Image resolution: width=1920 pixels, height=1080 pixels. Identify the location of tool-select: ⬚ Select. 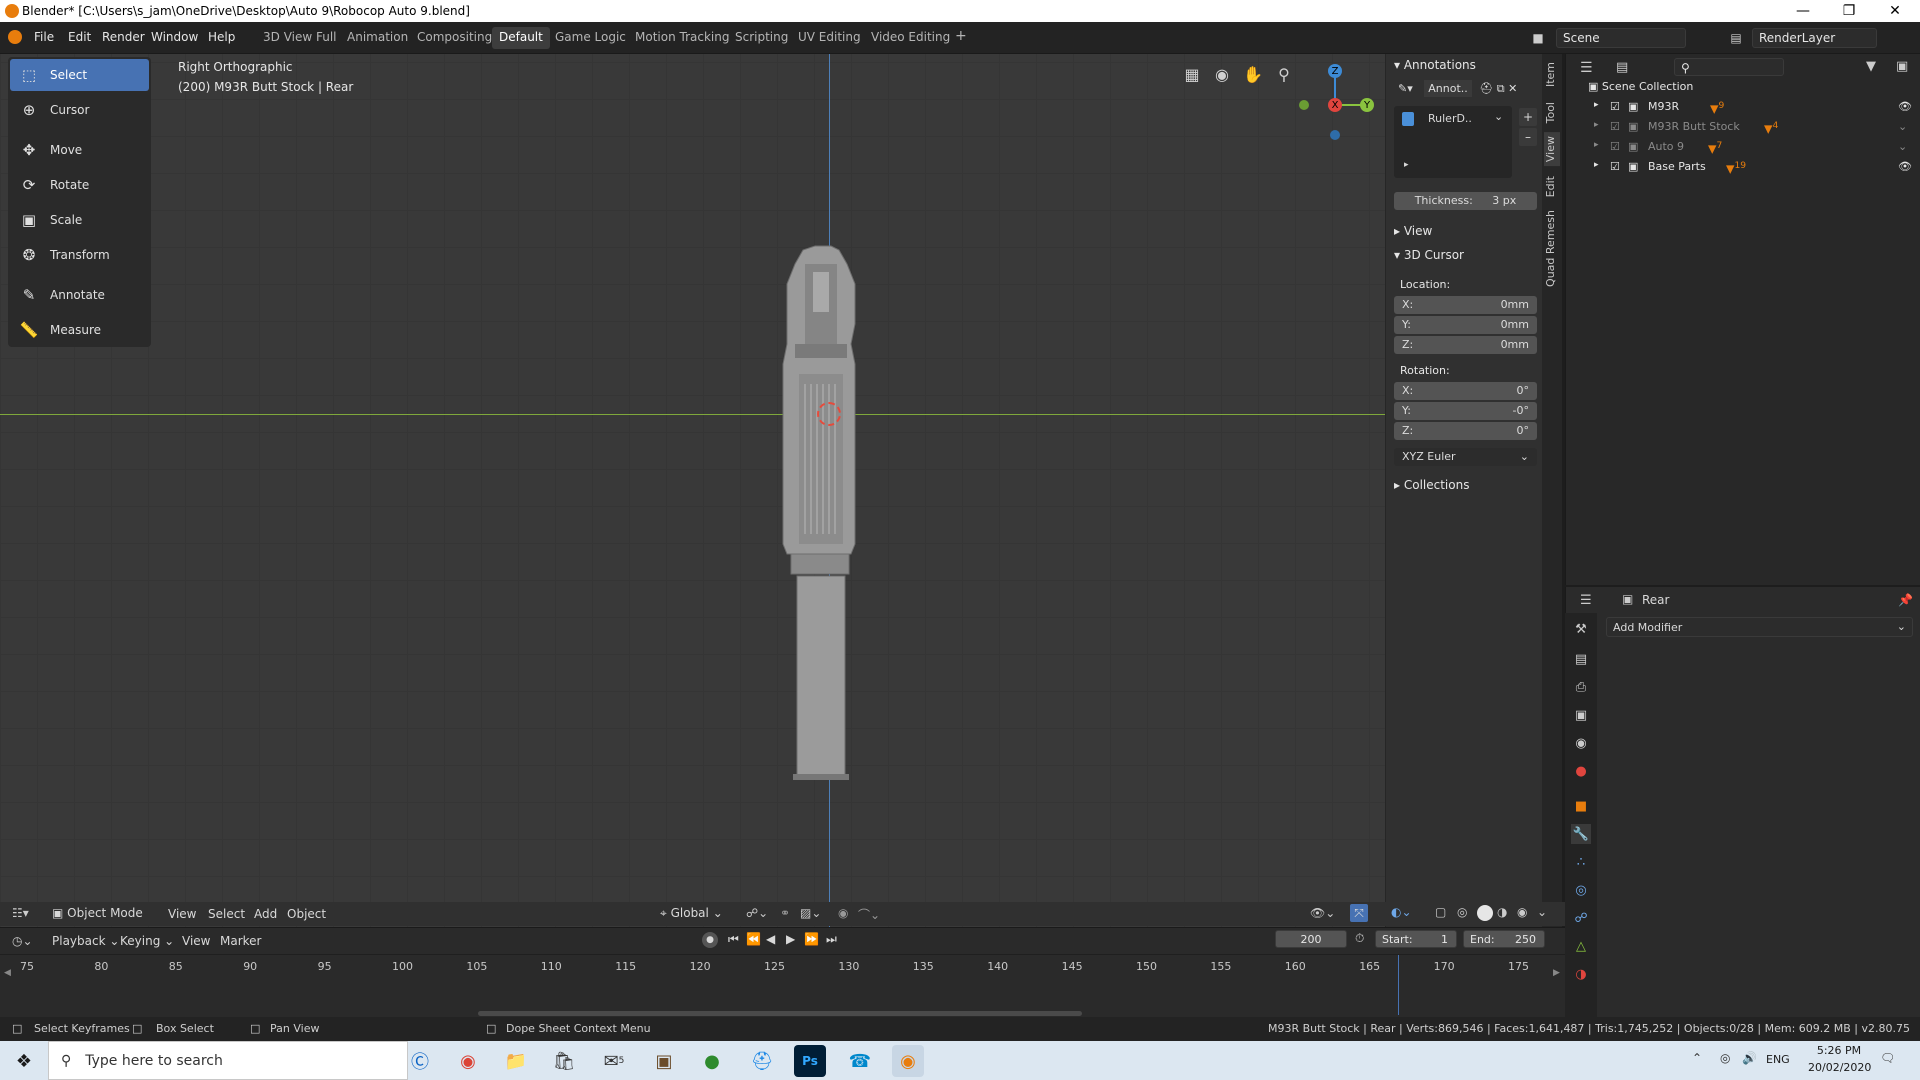
(79, 75).